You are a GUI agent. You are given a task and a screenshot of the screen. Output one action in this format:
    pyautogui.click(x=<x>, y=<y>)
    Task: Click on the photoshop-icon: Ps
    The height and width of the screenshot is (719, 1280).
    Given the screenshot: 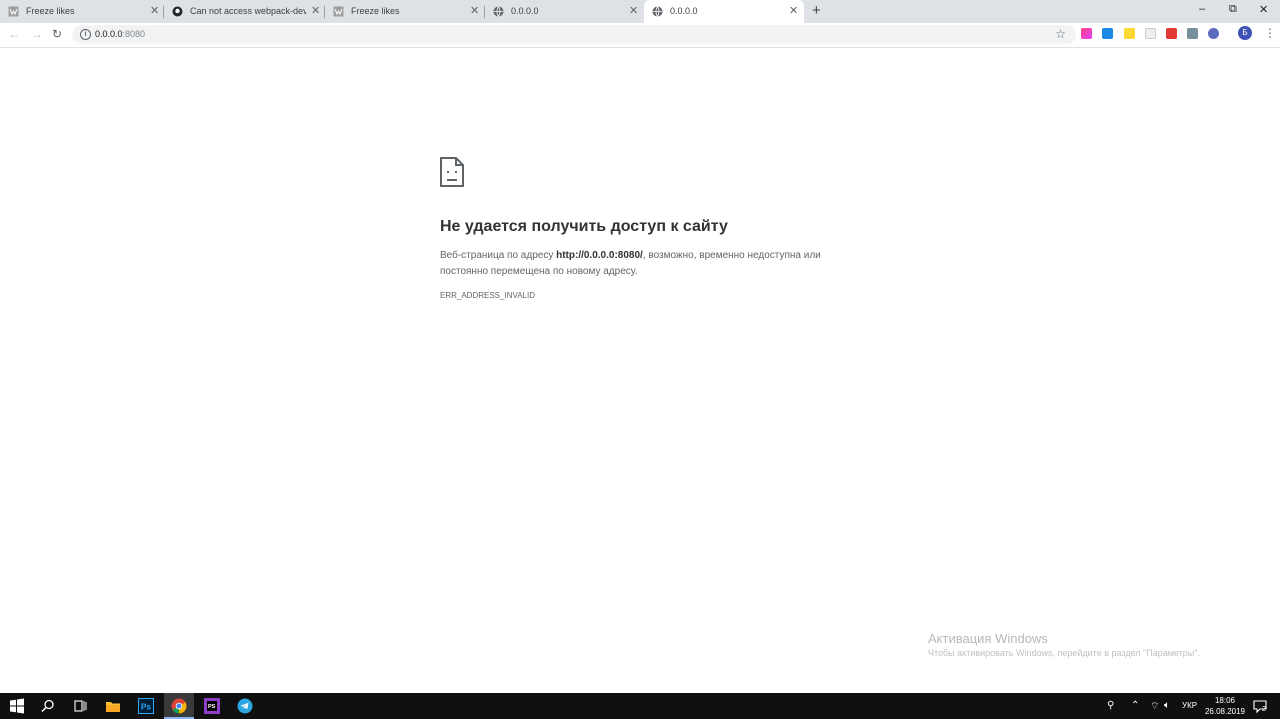 What is the action you would take?
    pyautogui.click(x=146, y=706)
    